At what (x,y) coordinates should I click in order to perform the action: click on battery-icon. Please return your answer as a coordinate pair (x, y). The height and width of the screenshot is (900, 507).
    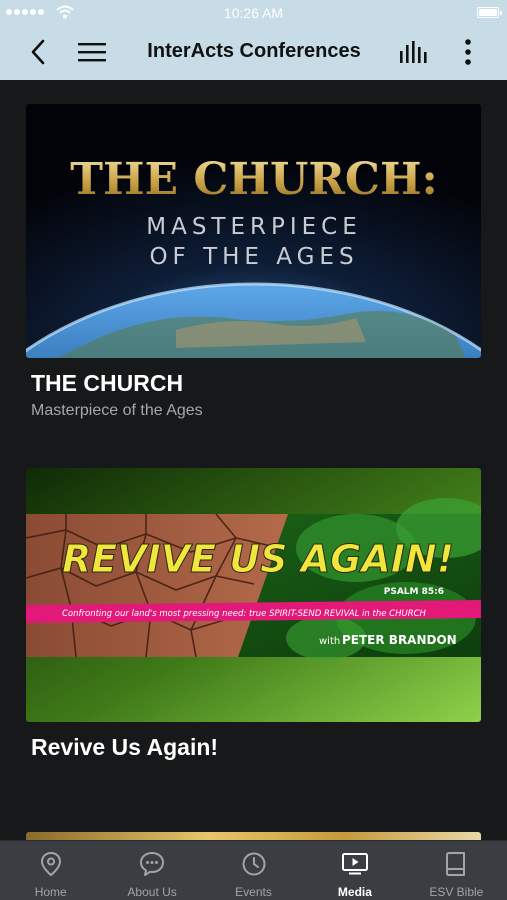
    Looking at the image, I should click on (489, 12).